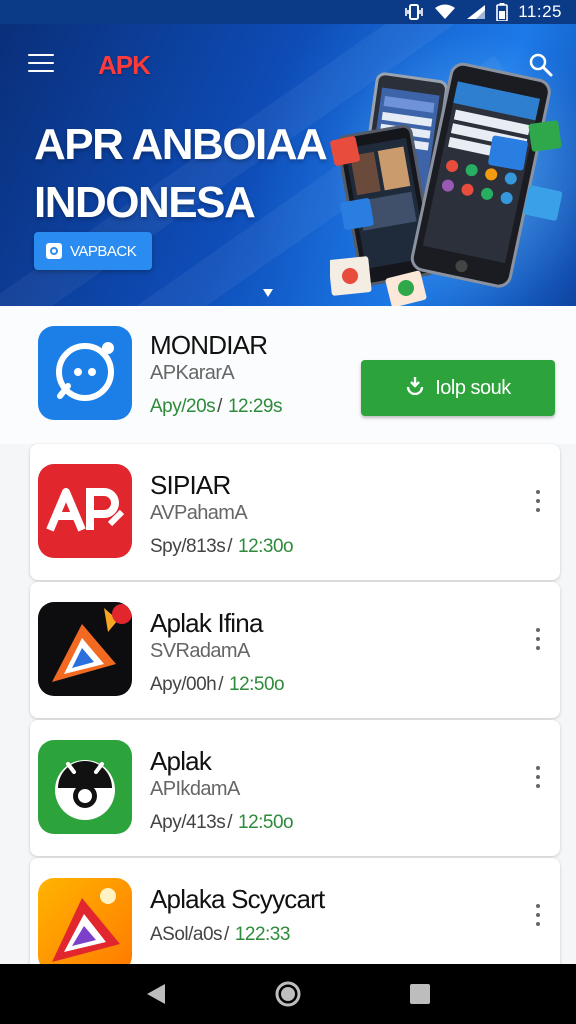  What do you see at coordinates (156, 994) in the screenshot?
I see `back-icon` at bounding box center [156, 994].